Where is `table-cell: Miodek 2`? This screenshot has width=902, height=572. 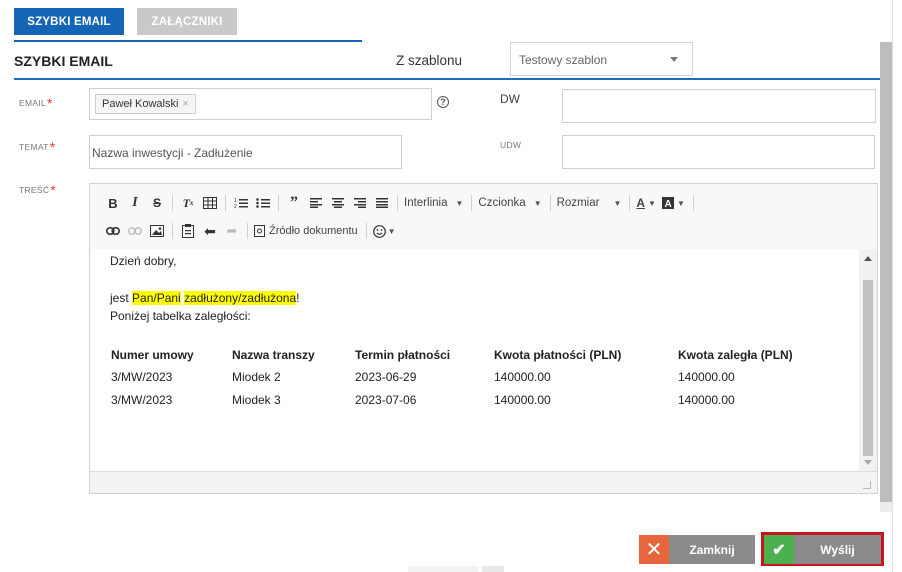 table-cell: Miodek 2 is located at coordinates (256, 377).